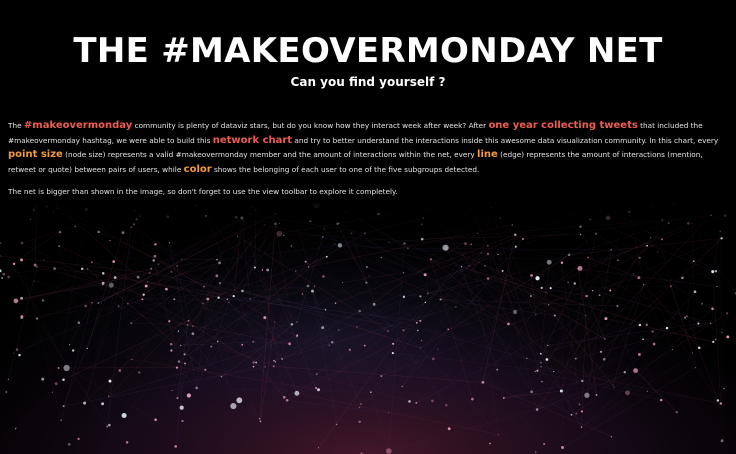 Image resolution: width=736 pixels, height=454 pixels. What do you see at coordinates (35, 154) in the screenshot?
I see `highlight-point-size: point size` at bounding box center [35, 154].